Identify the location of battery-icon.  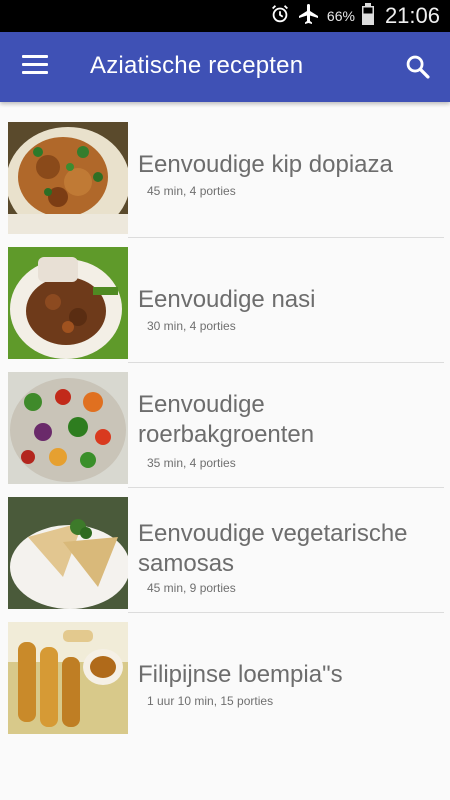
(368, 16).